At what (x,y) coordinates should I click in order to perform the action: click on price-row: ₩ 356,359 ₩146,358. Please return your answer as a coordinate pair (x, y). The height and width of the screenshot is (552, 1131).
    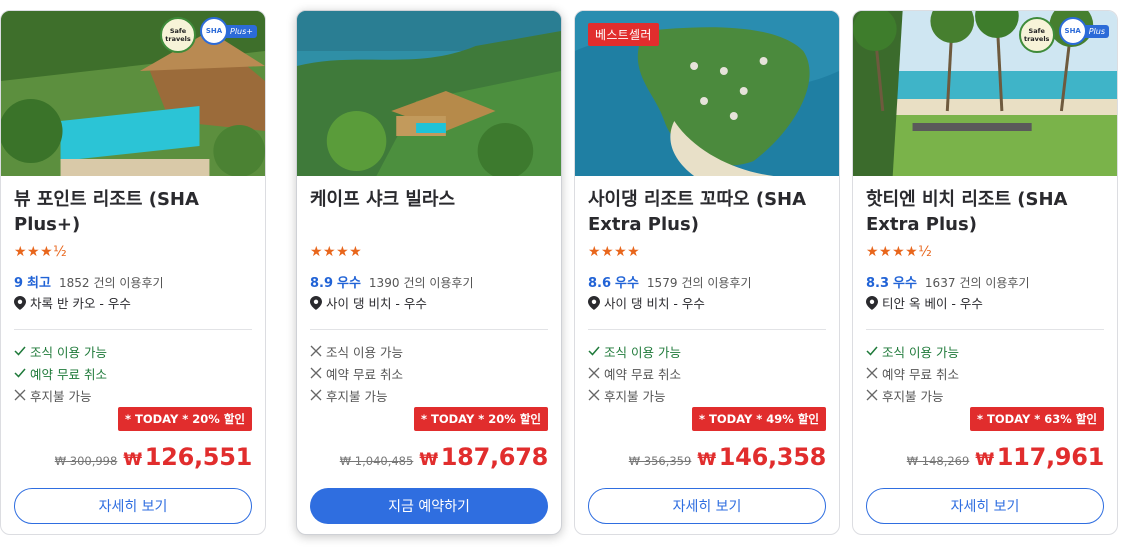
    Looking at the image, I should click on (727, 457).